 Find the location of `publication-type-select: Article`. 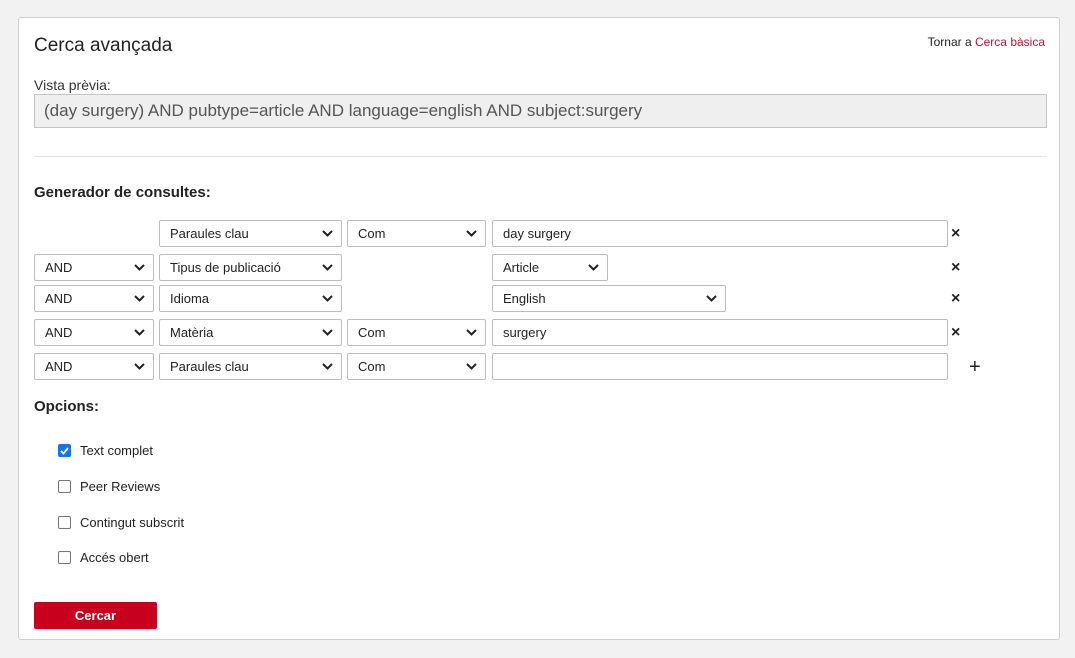

publication-type-select: Article is located at coordinates (550, 267).